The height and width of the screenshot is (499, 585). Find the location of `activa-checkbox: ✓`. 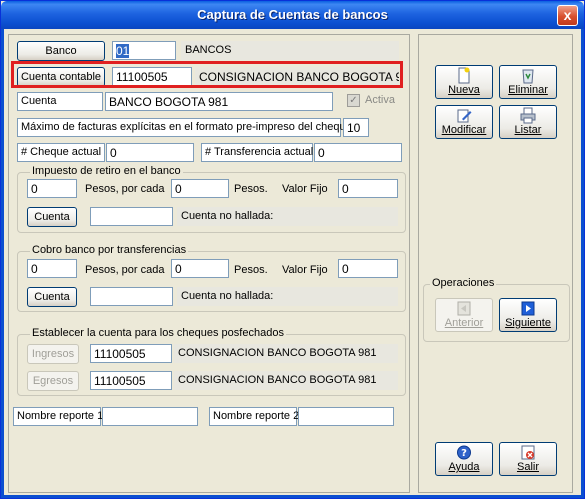

activa-checkbox: ✓ is located at coordinates (353, 100).